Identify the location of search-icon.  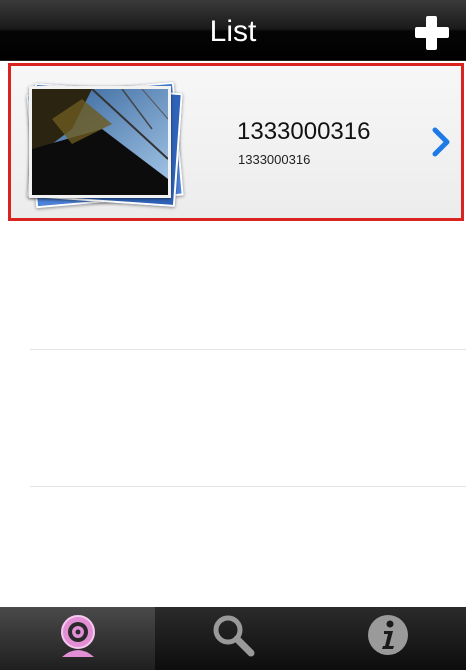
(233, 636).